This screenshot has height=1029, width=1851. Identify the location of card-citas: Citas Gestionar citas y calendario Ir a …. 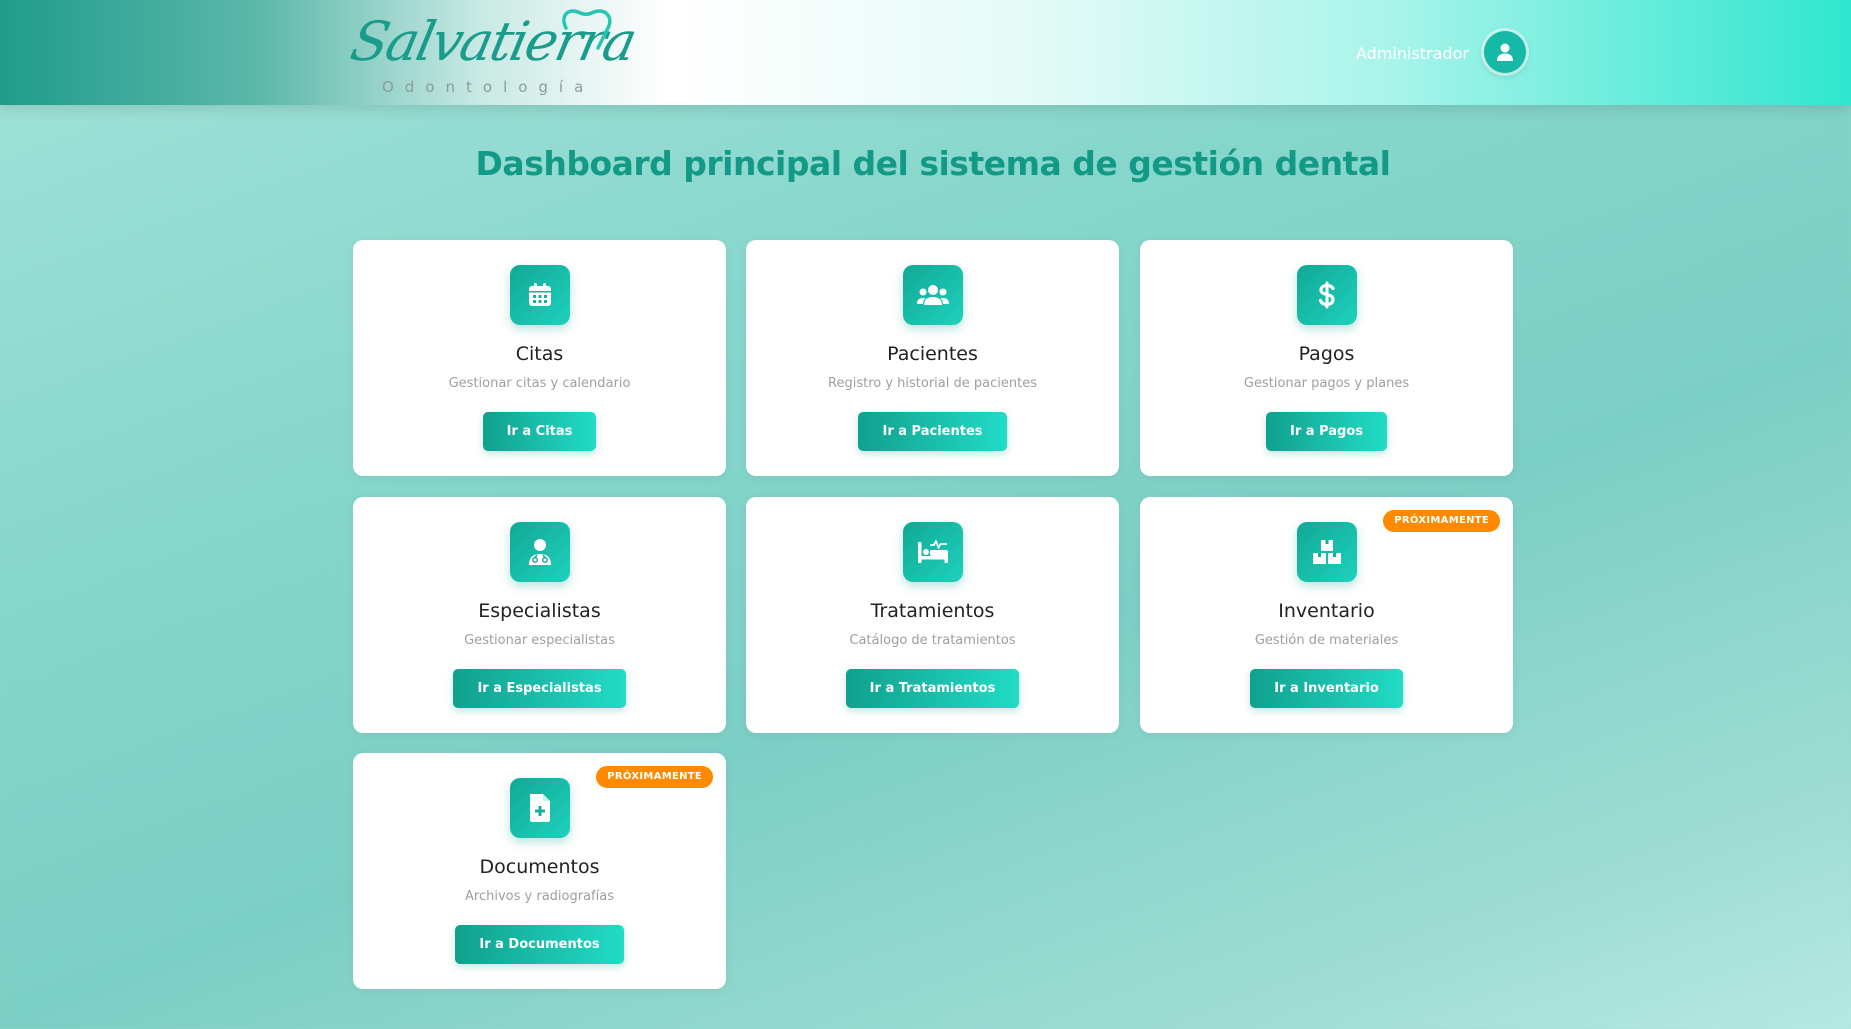
(539, 358).